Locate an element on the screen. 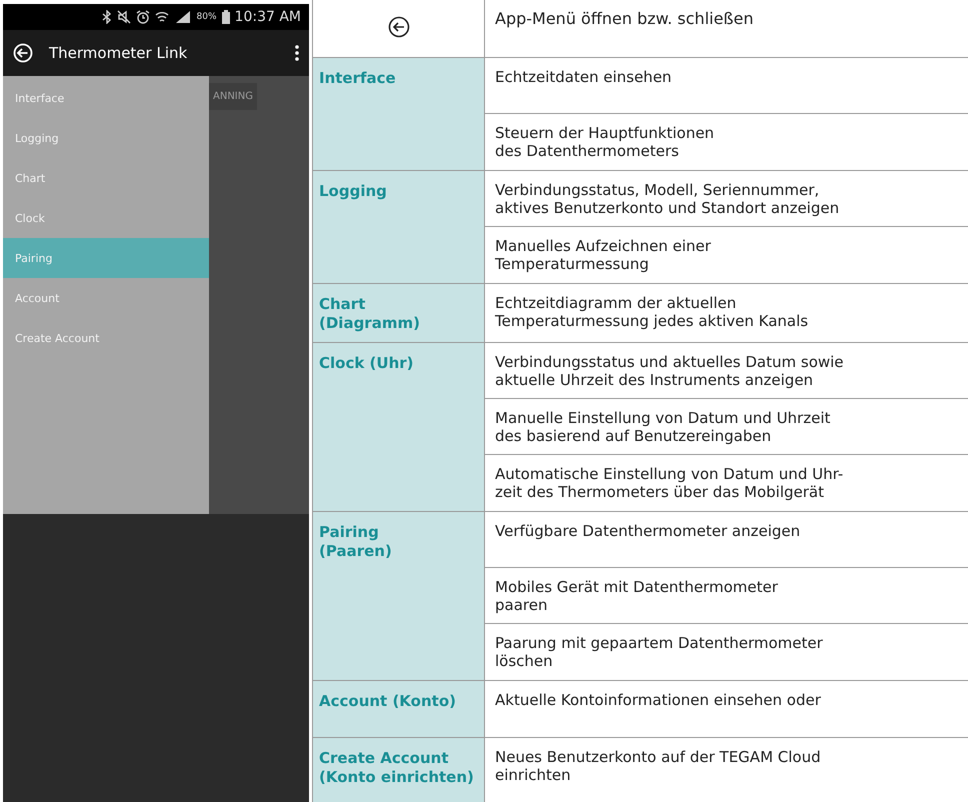 The image size is (968, 802). menu-name: Account (Konto) is located at coordinates (387, 701).